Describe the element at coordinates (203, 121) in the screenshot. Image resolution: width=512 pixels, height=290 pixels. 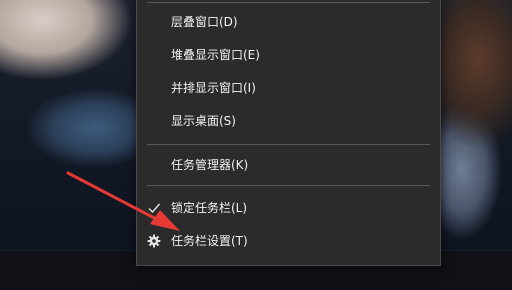
I see `menu-item-label: 显示桌面(S)` at that location.